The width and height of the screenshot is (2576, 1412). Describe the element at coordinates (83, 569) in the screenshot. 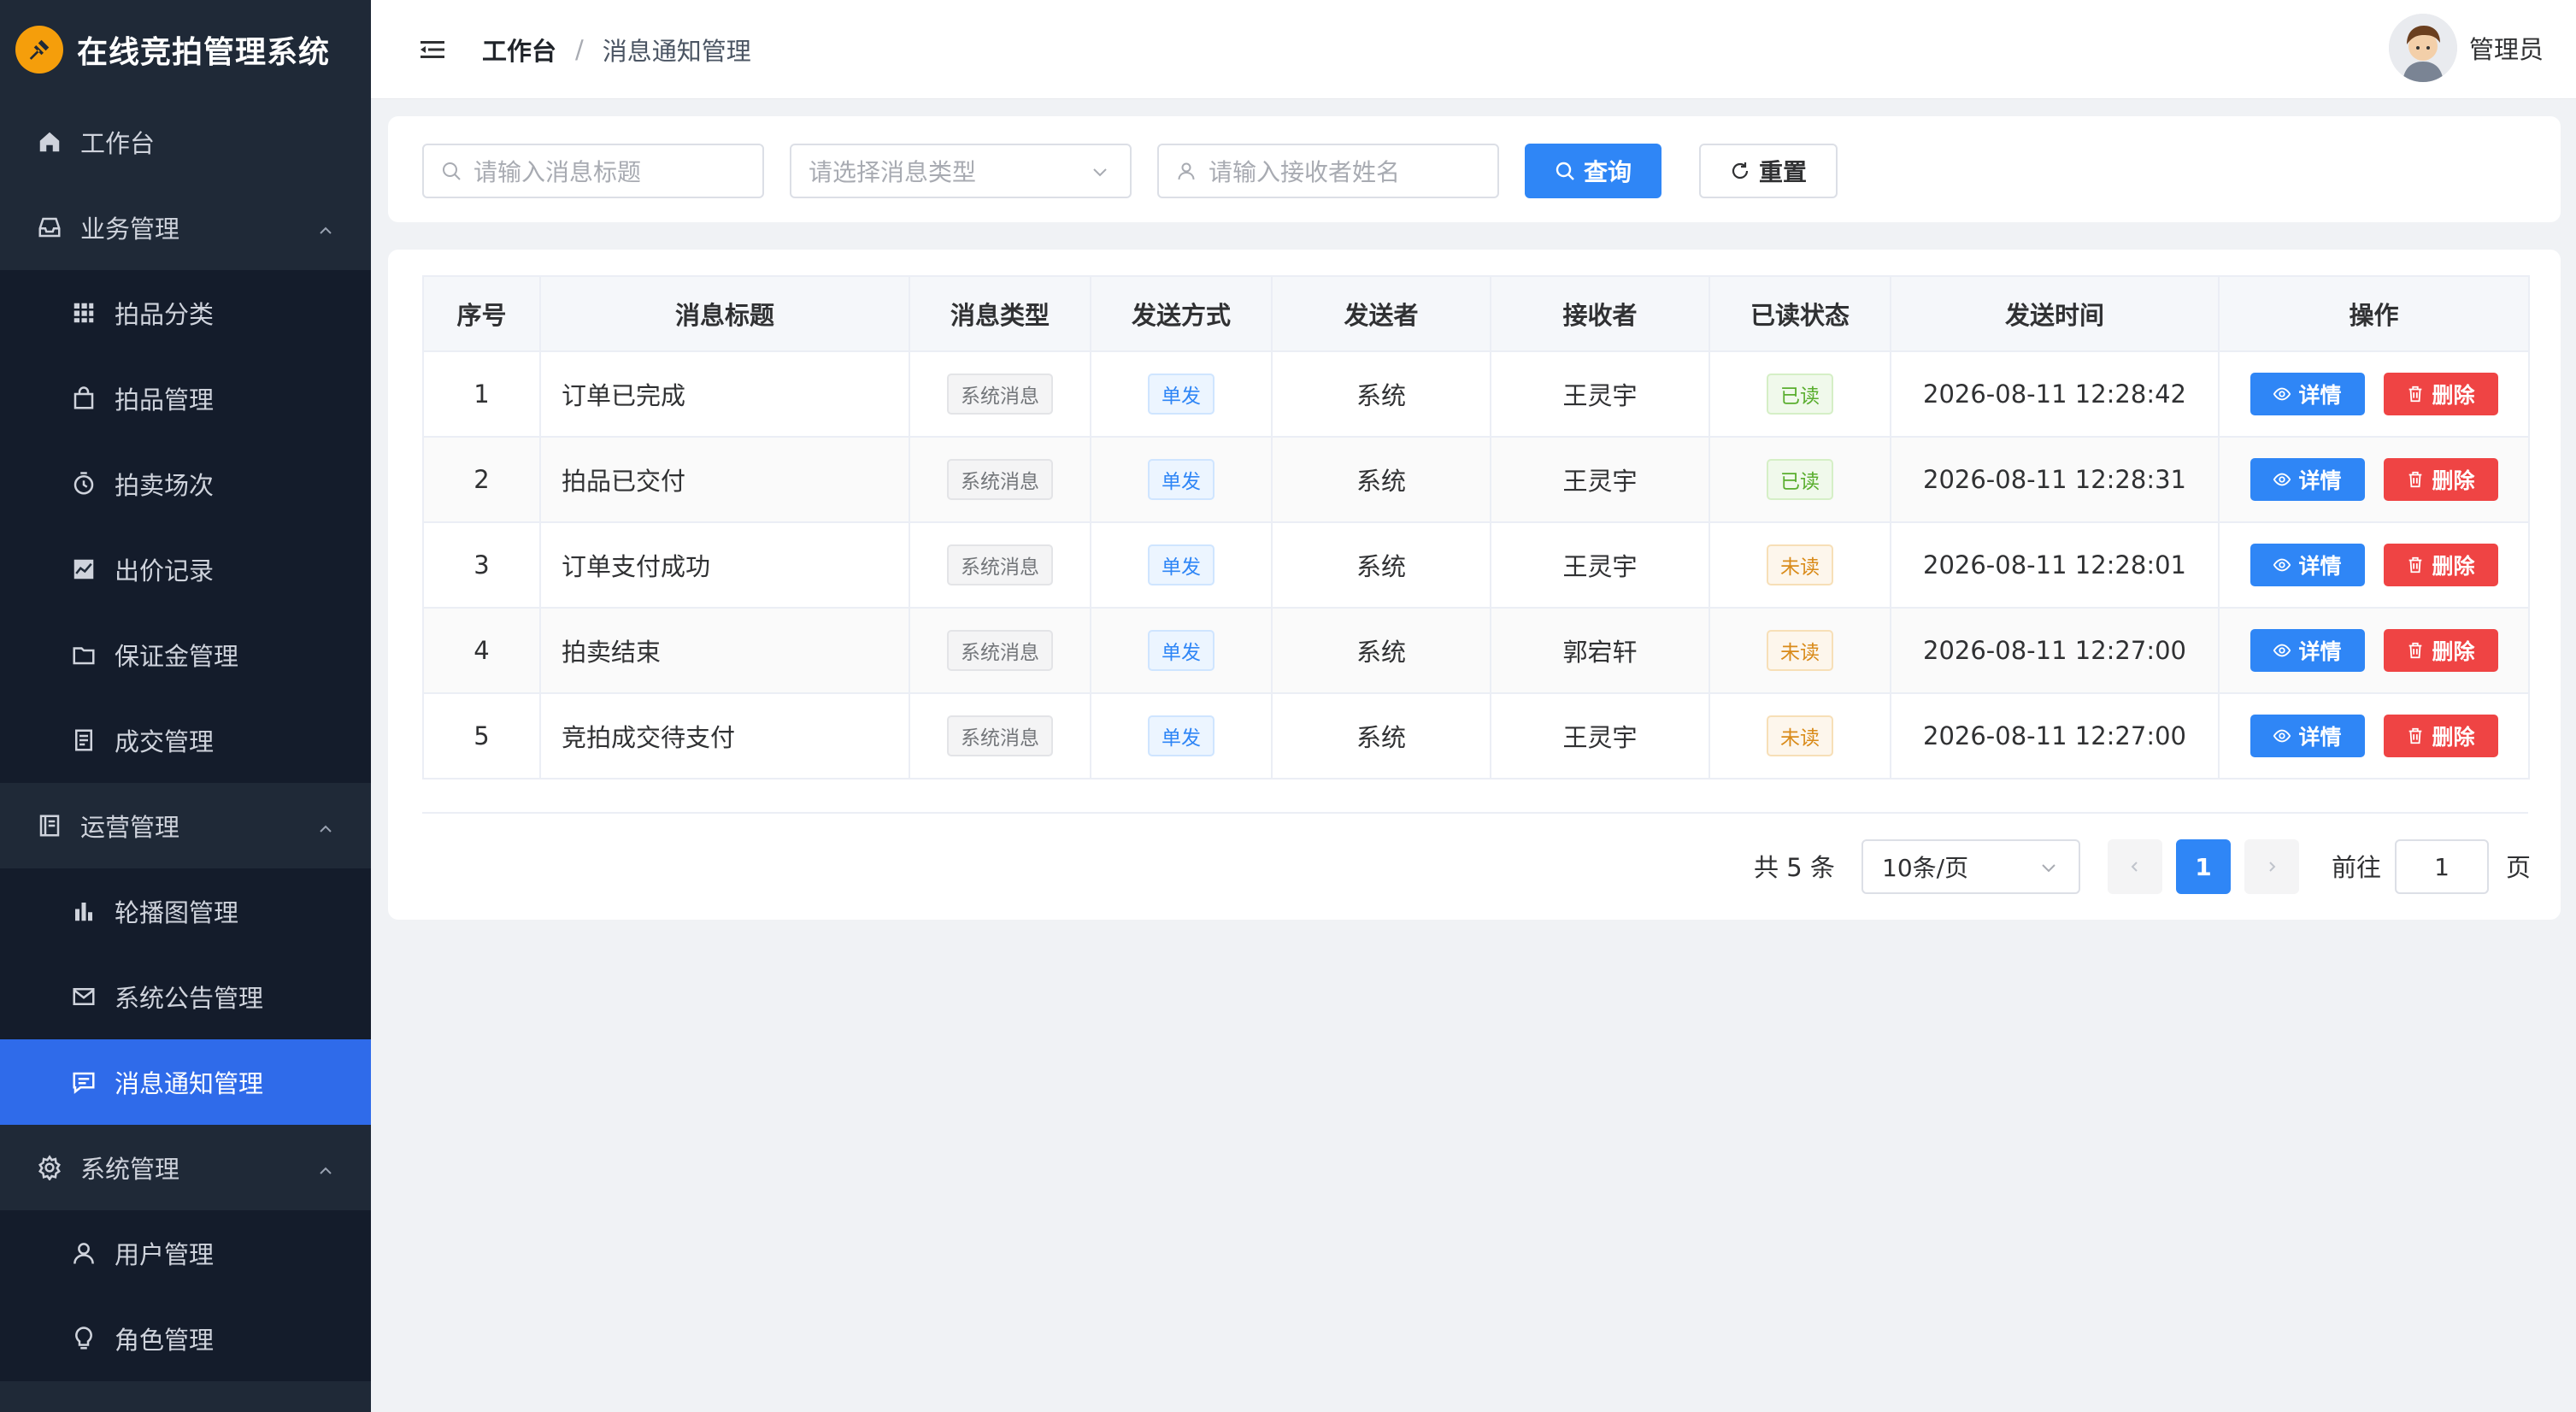

I see `chart-line-icon` at that location.